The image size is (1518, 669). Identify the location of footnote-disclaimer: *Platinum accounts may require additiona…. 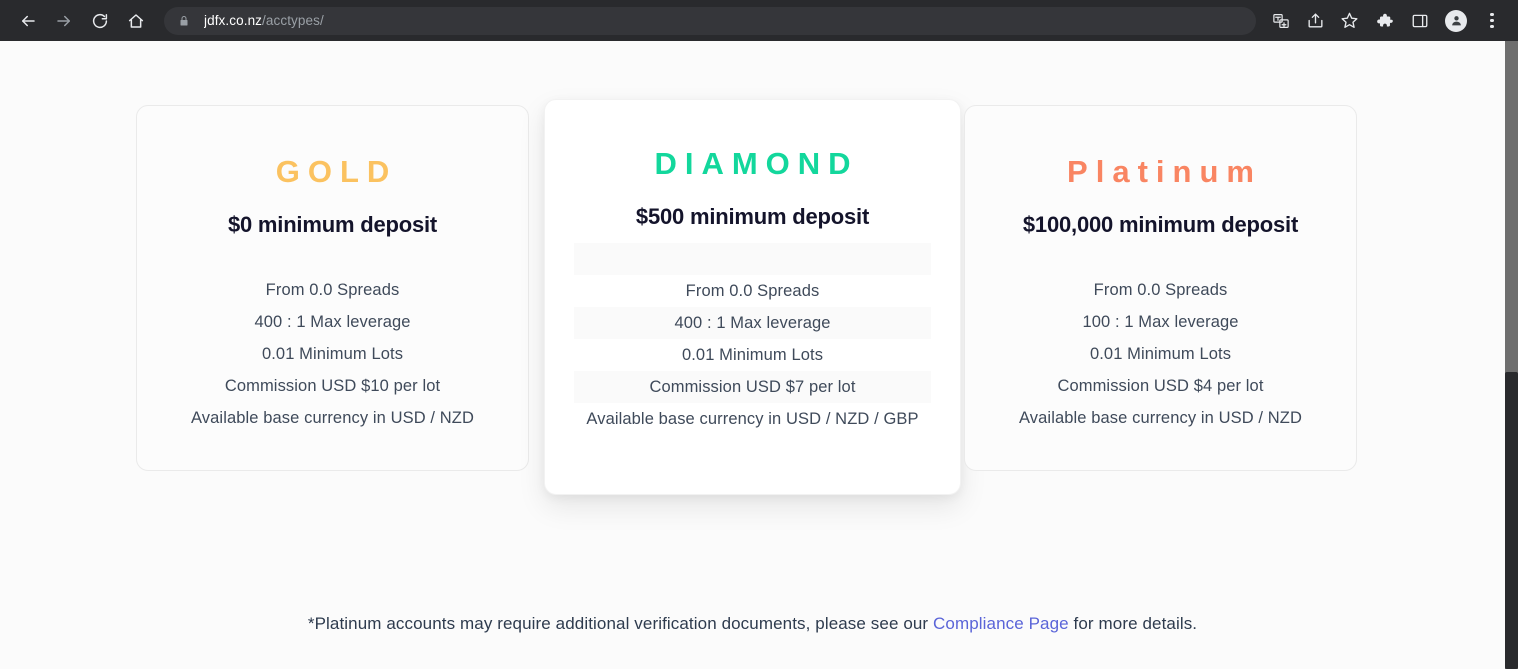
(752, 624).